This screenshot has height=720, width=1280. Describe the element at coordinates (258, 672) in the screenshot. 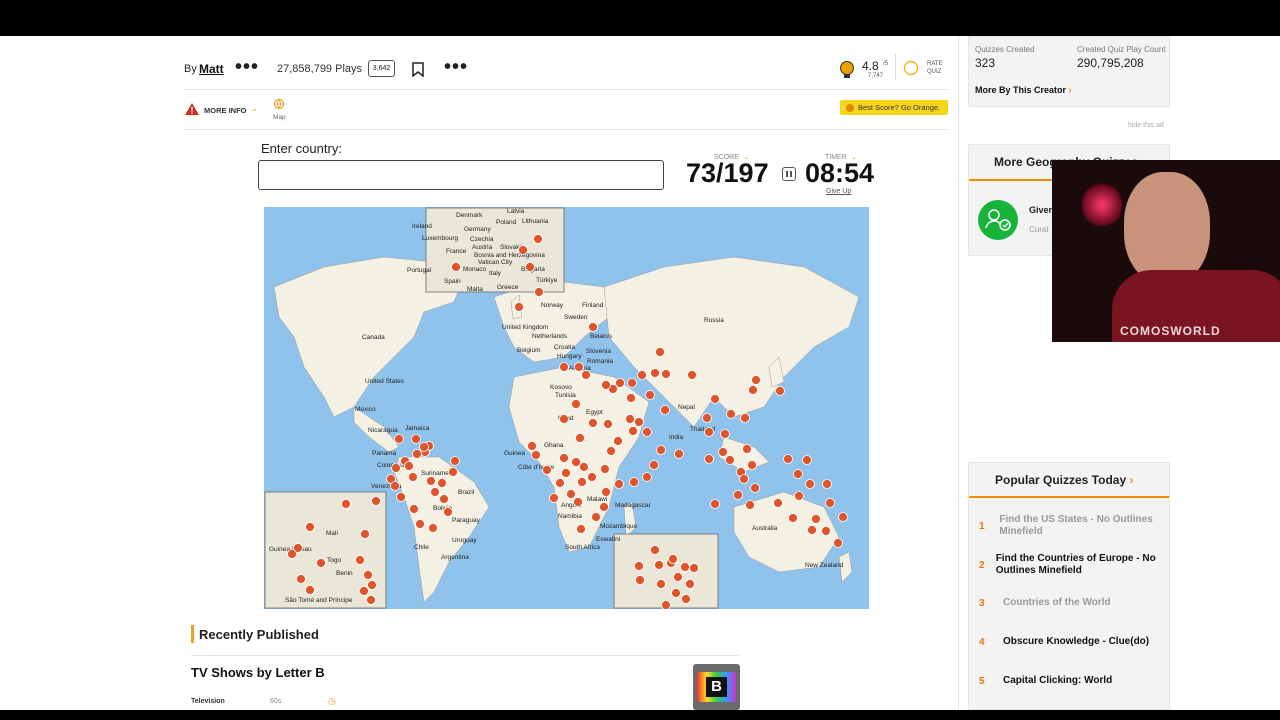

I see `recent-item-title: TV Shows by Letter B` at that location.